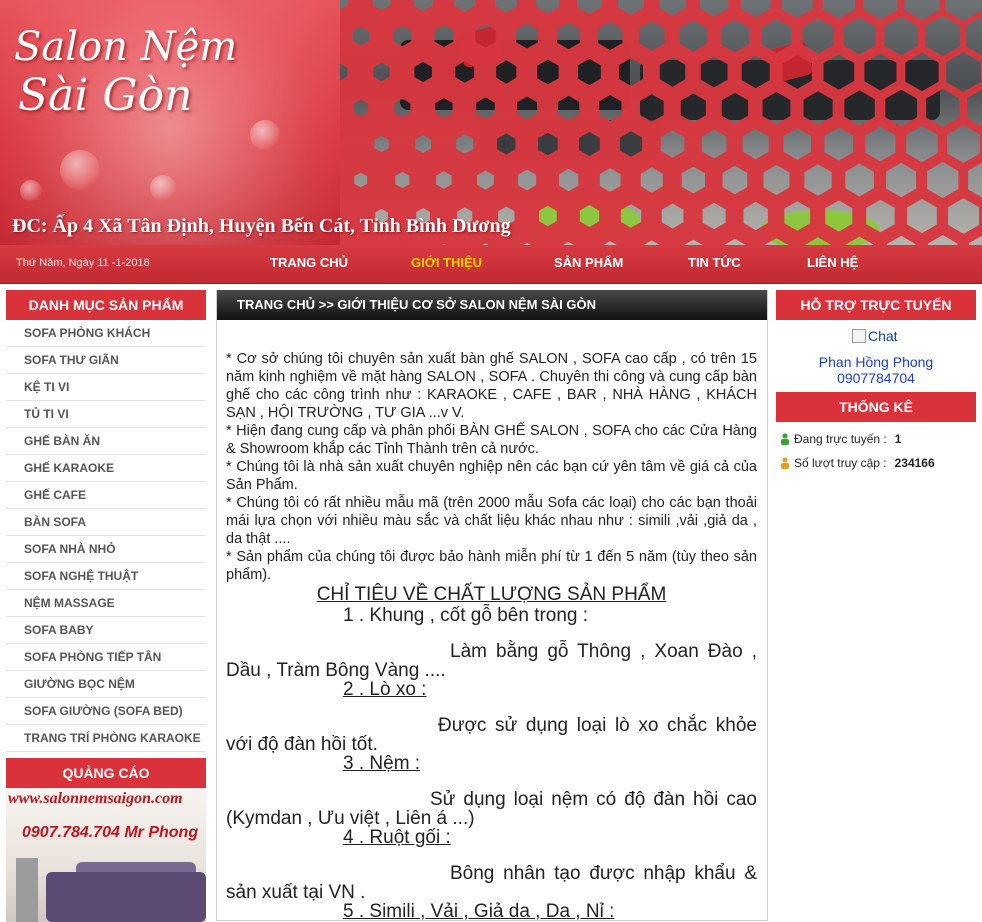 Image resolution: width=982 pixels, height=922 pixels. Describe the element at coordinates (27, 890) in the screenshot. I see `ad-lamp-image` at that location.